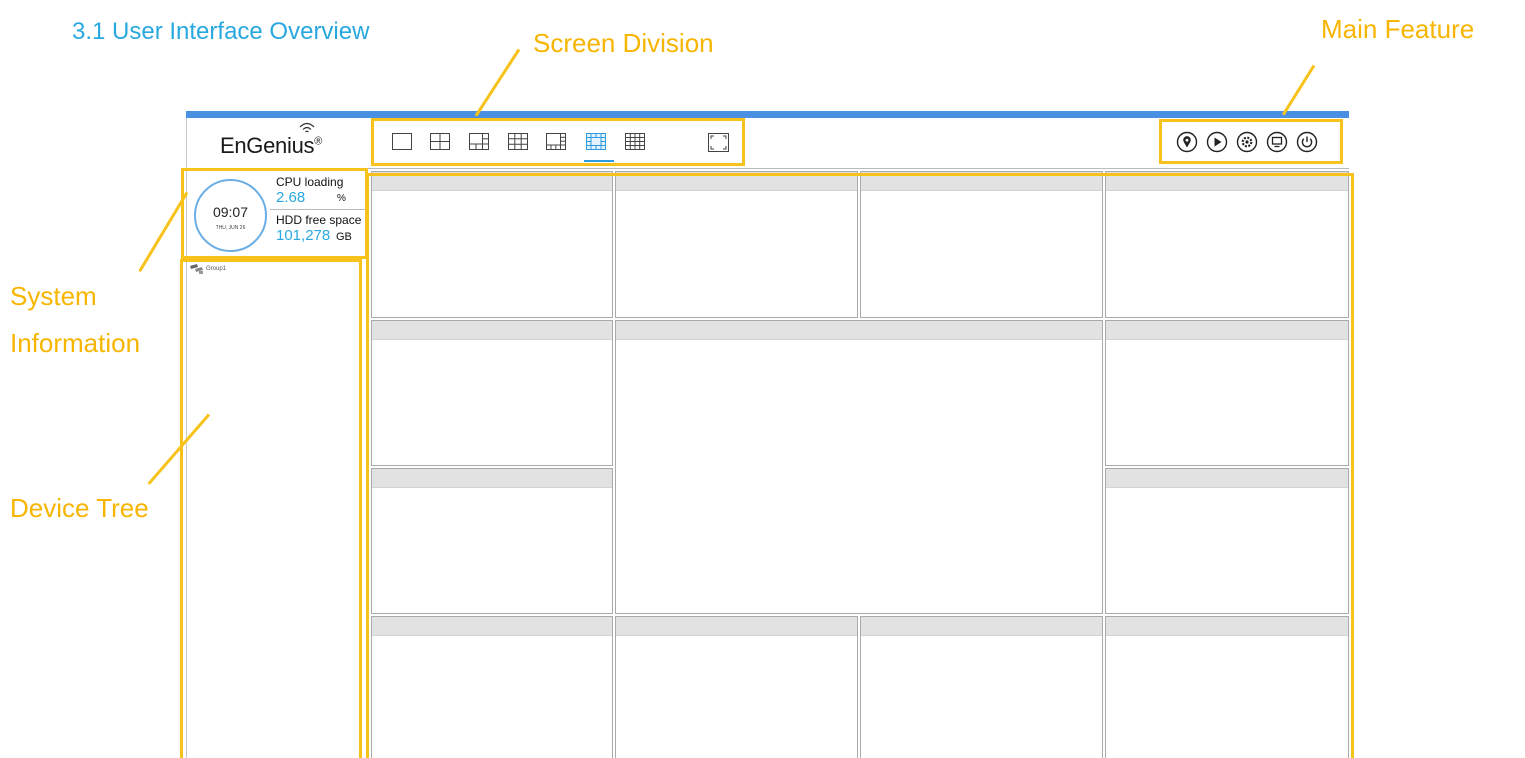  I want to click on screen-division-leader, so click(497, 82).